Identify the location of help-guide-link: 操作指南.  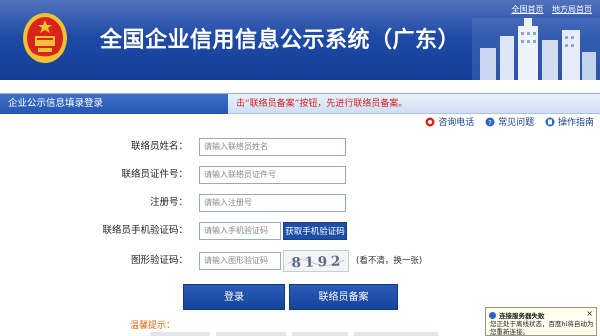
(569, 121).